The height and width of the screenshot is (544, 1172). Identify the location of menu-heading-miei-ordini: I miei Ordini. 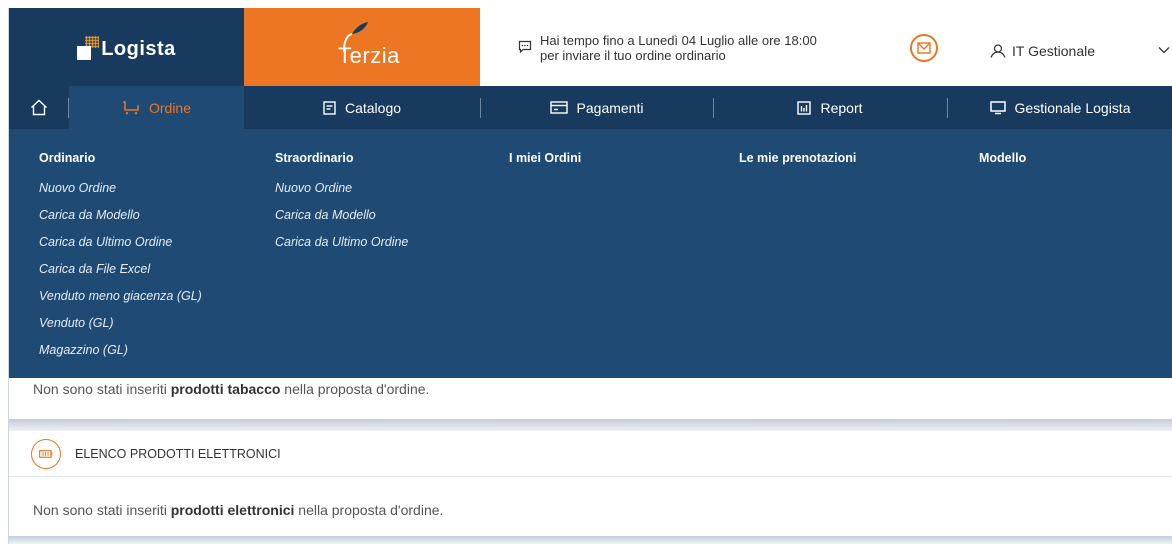
(545, 158).